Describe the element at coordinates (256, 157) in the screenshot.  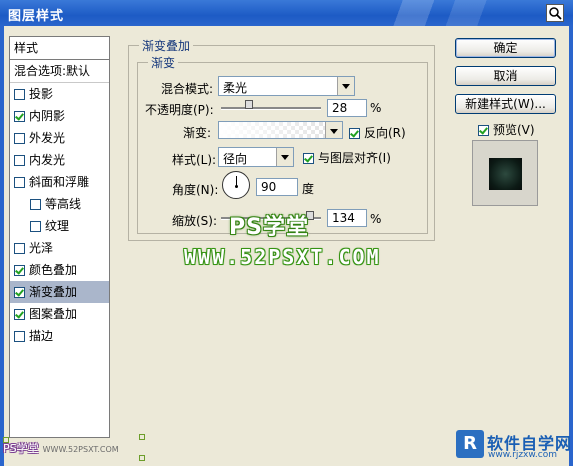
I see `style-select: 径向` at that location.